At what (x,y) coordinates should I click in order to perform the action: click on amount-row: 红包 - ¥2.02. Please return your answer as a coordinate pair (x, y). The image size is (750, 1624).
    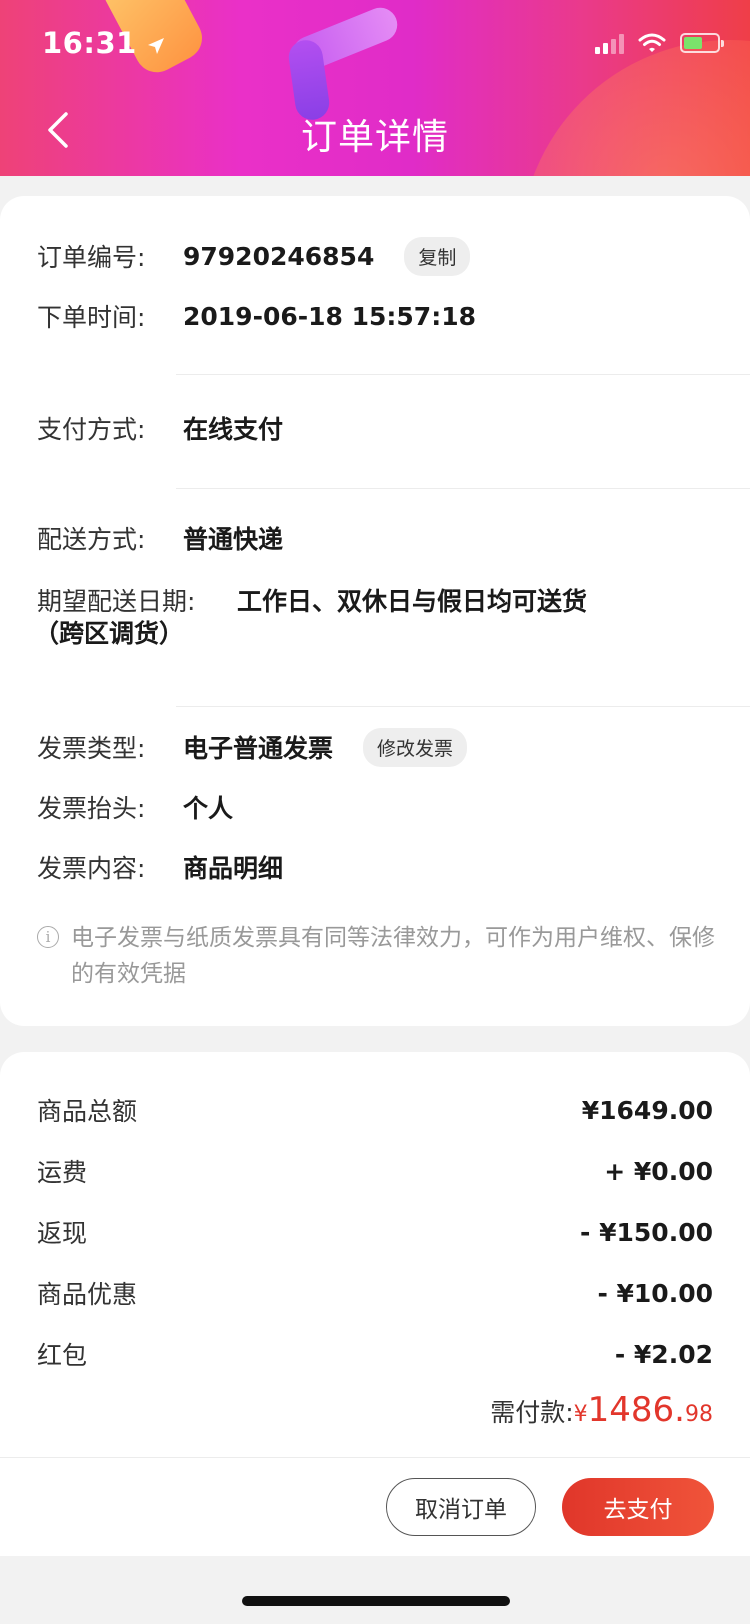
    Looking at the image, I should click on (375, 1354).